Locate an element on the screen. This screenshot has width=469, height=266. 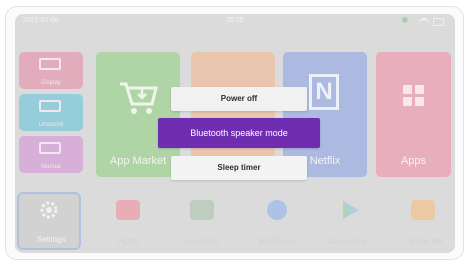
bluetooth-speaker-mode-button: Bluetooth speaker mode is located at coordinates (239, 133).